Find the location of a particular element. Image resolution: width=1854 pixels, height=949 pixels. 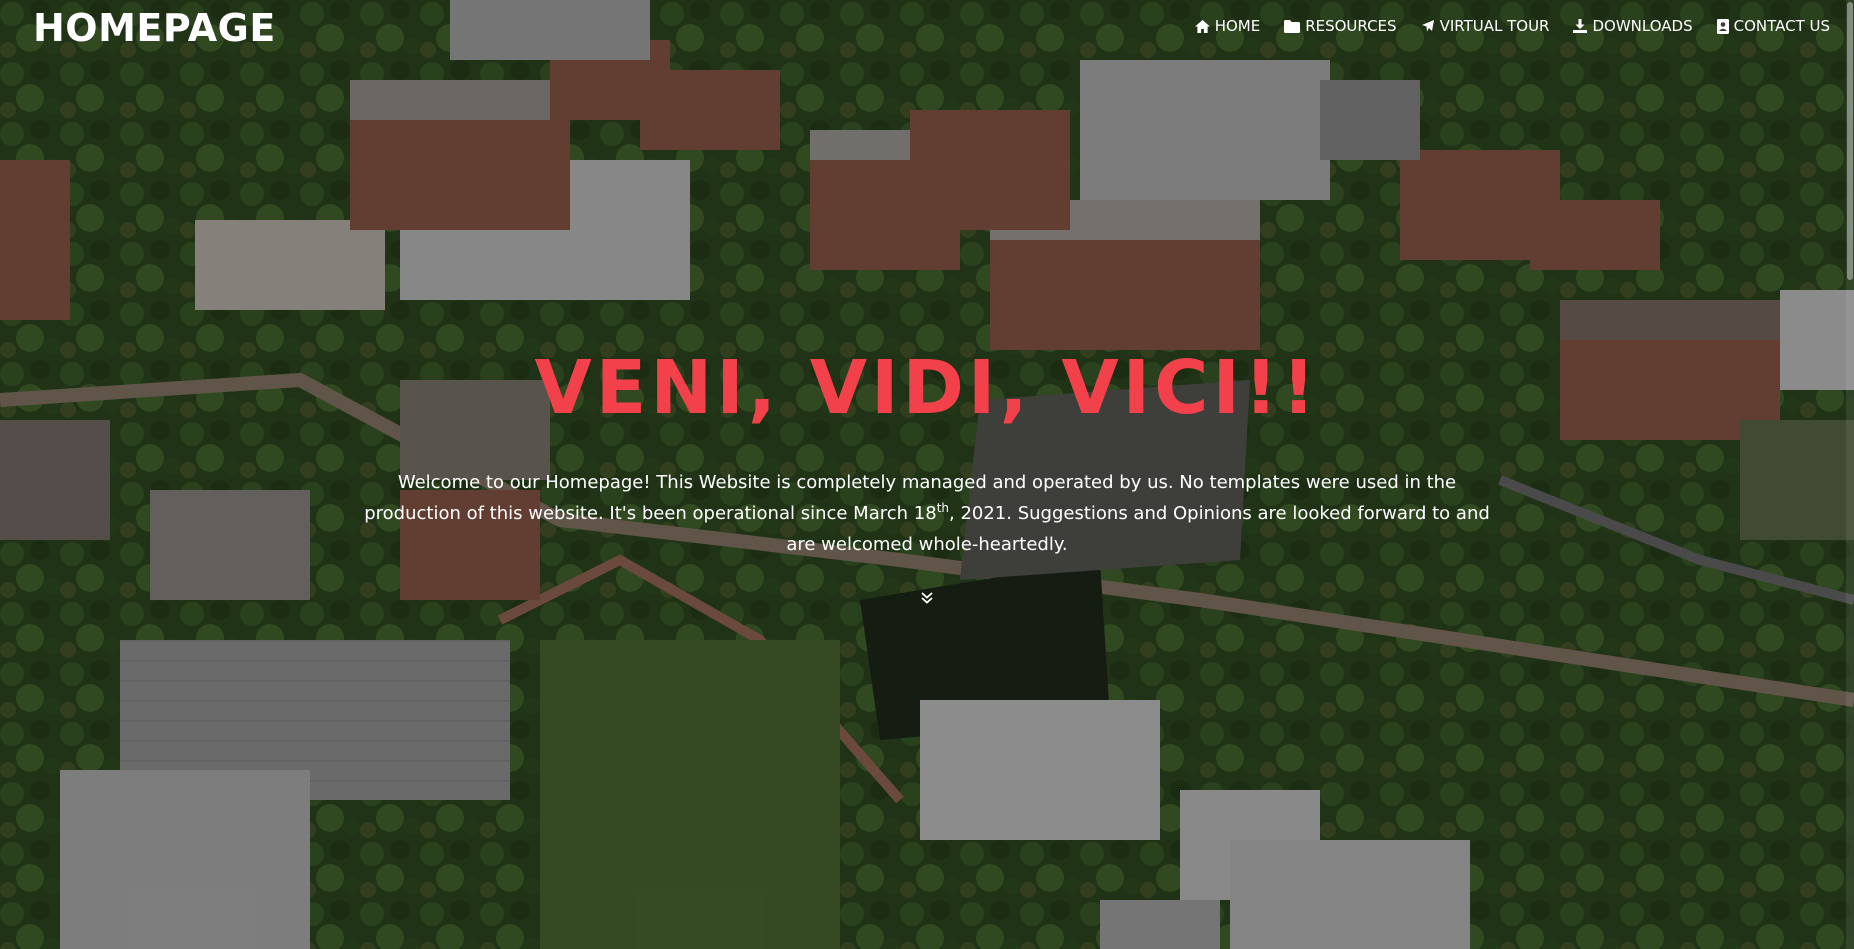

nav-home: HOME is located at coordinates (1227, 26).